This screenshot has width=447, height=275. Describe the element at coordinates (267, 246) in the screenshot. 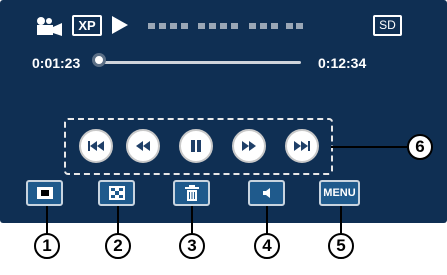

I see `callout-4: 4` at that location.